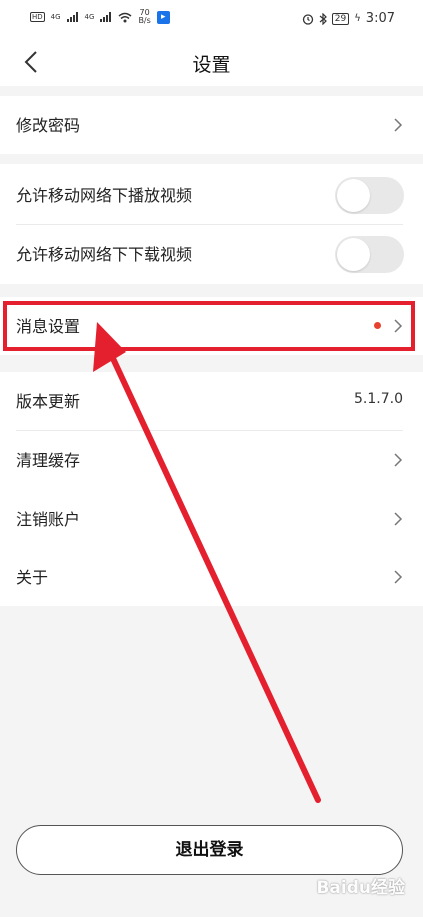 This screenshot has width=423, height=917. Describe the element at coordinates (104, 254) in the screenshot. I see `row-label: 允许移动网络下下载视频` at that location.